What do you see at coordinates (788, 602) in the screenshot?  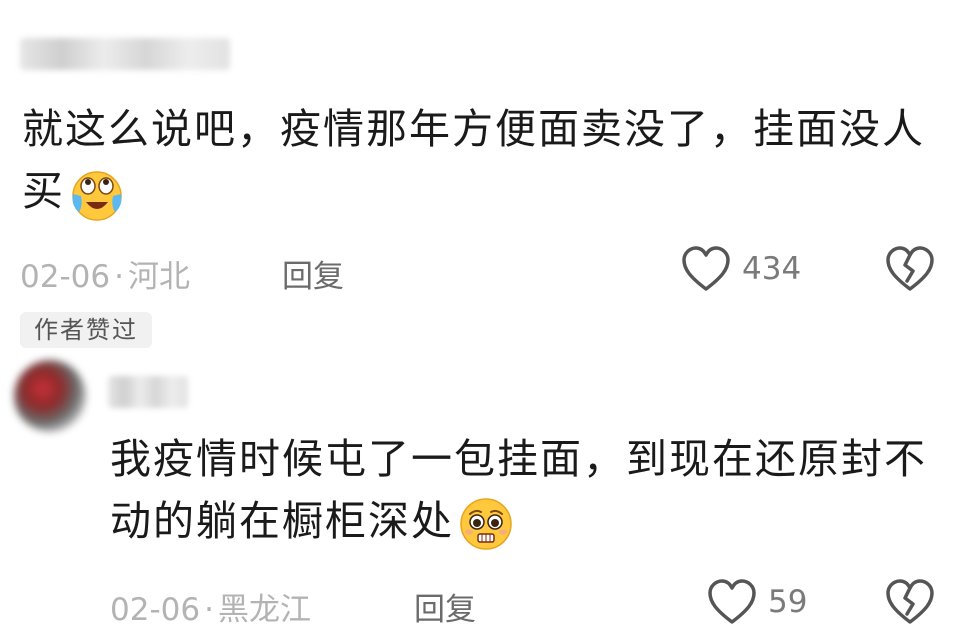 I see `like-count: 59` at bounding box center [788, 602].